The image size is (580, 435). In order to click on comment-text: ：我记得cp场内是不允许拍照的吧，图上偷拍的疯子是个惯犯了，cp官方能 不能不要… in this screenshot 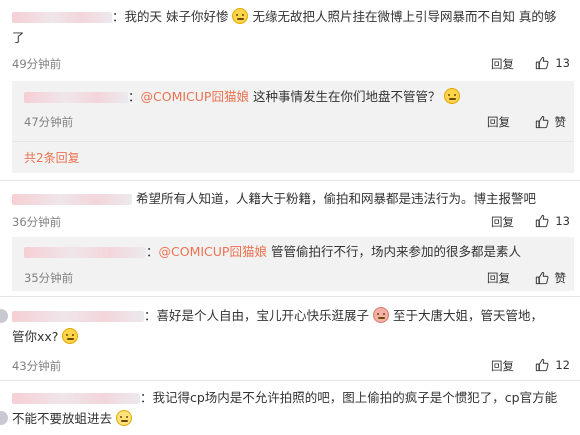, I will do `click(285, 408)`.